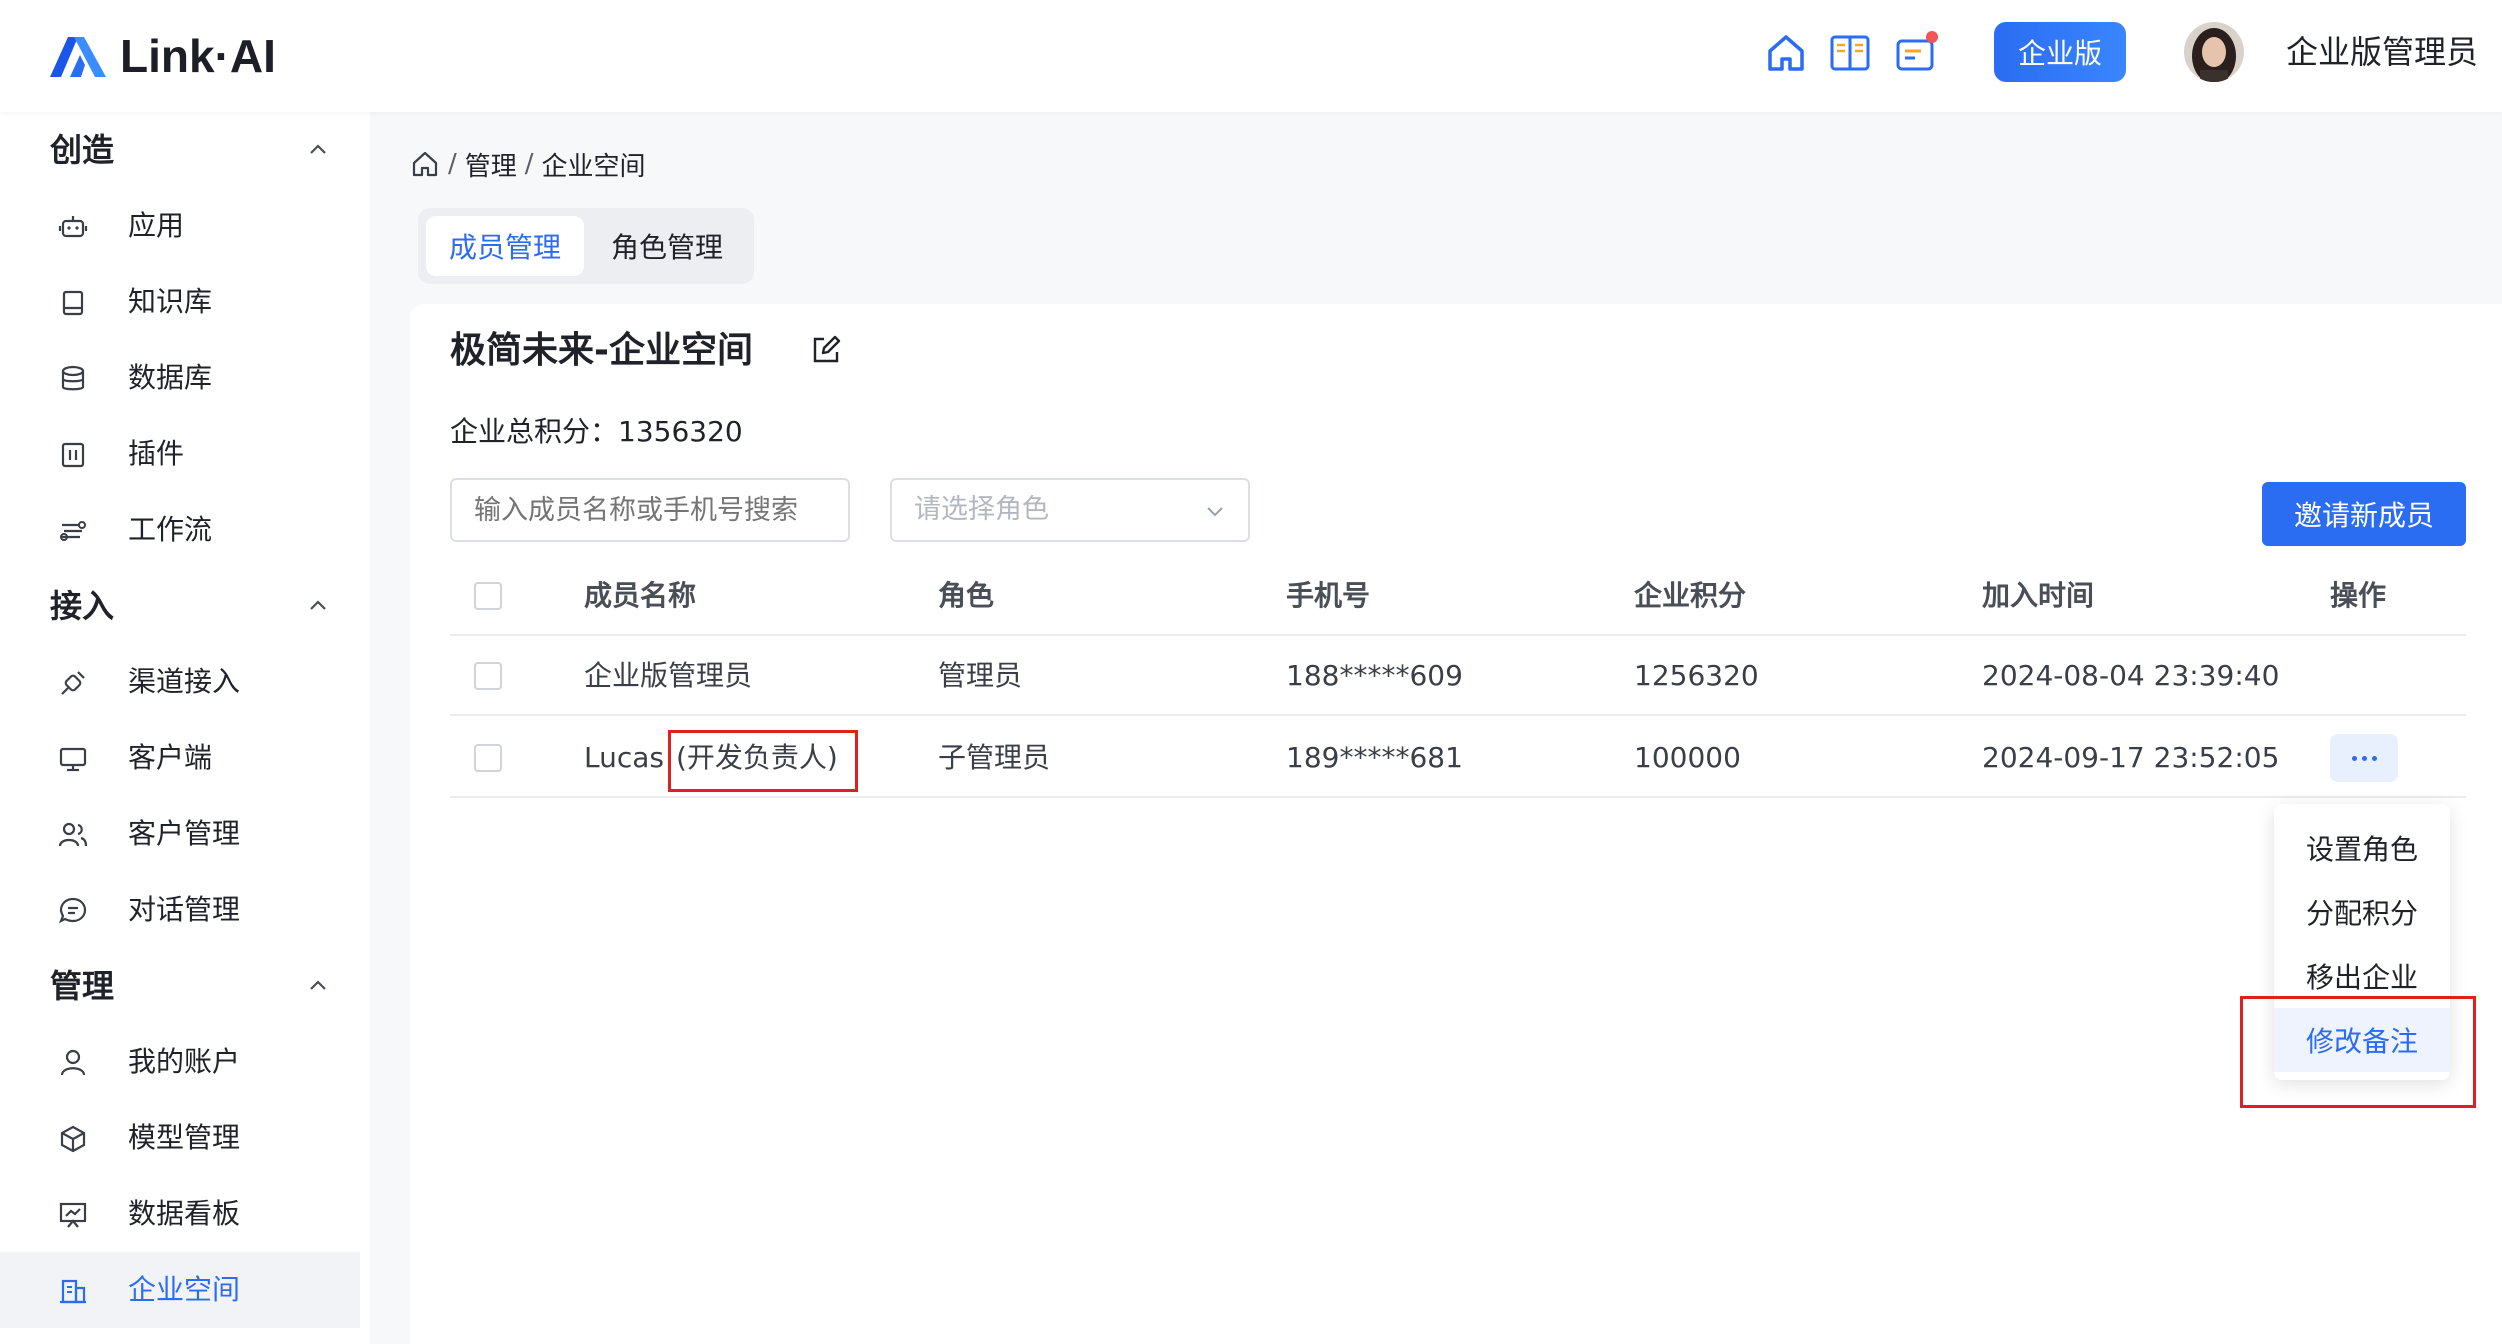  I want to click on column-header-points: 企业积分, so click(1690, 595).